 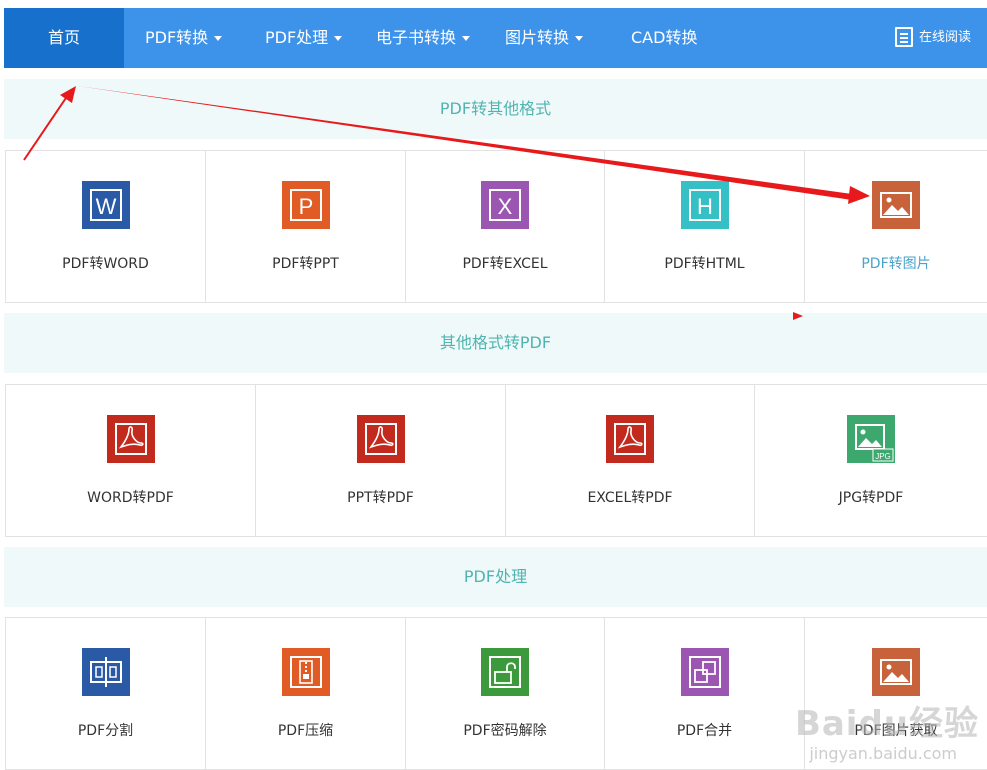 I want to click on section-header-other-to-pdf: 其他格式转PDF, so click(x=495, y=343).